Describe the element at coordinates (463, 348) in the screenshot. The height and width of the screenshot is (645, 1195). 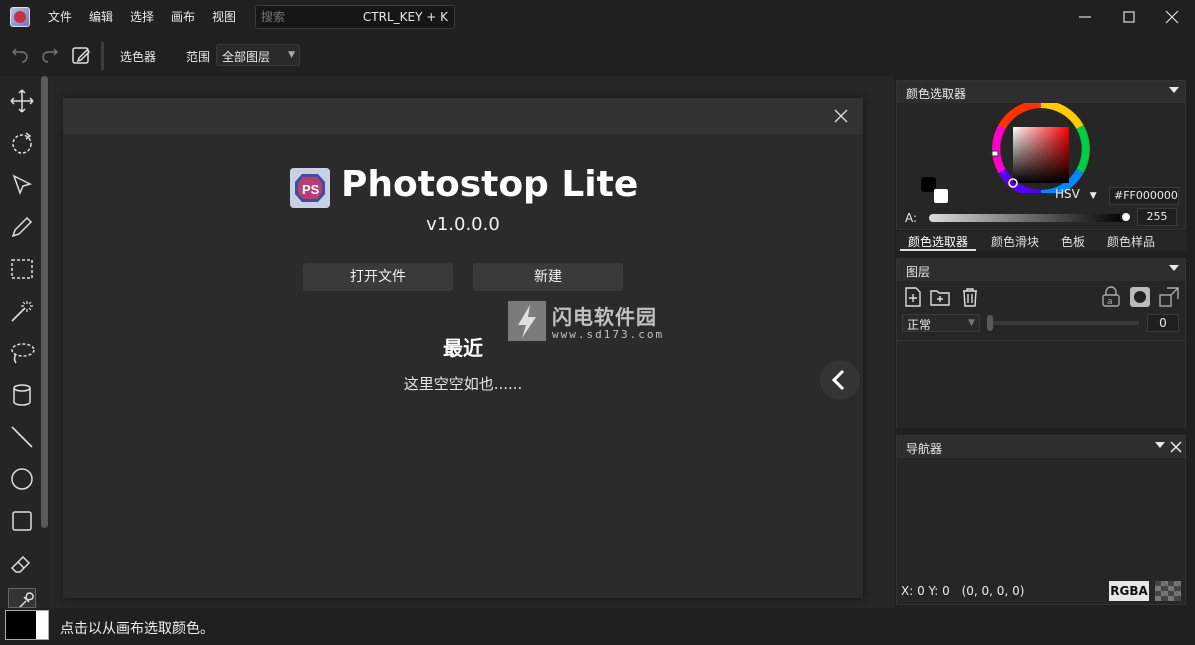
I see `recent-heading: 最近` at that location.